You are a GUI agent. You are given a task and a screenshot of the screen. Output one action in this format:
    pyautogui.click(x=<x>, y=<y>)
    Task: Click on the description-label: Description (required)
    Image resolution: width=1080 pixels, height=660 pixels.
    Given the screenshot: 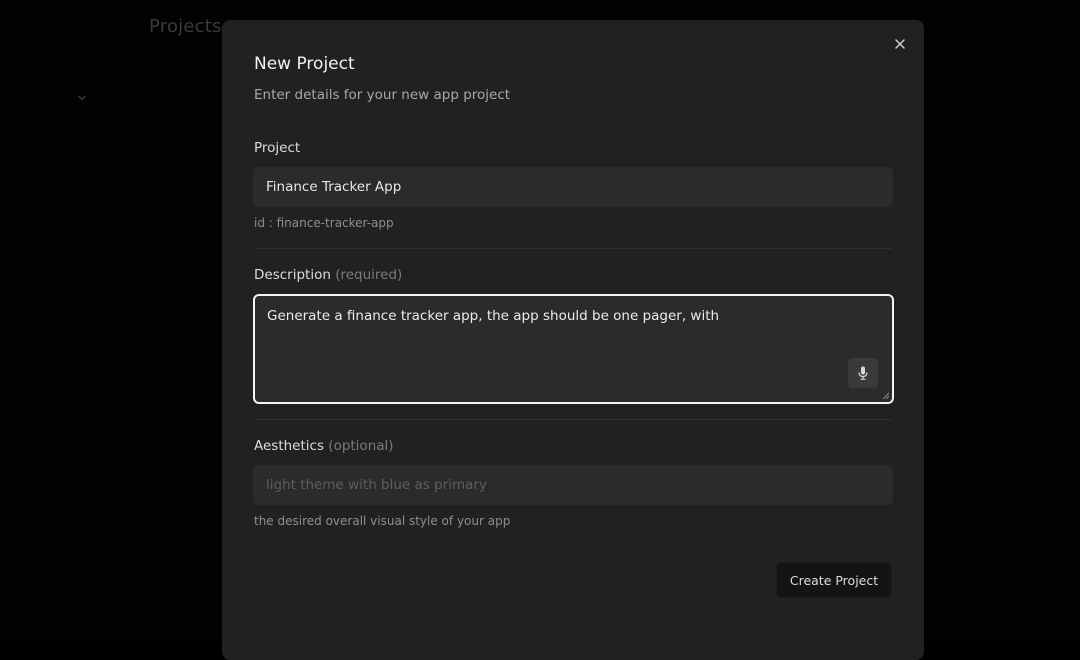 What is the action you would take?
    pyautogui.click(x=328, y=275)
    